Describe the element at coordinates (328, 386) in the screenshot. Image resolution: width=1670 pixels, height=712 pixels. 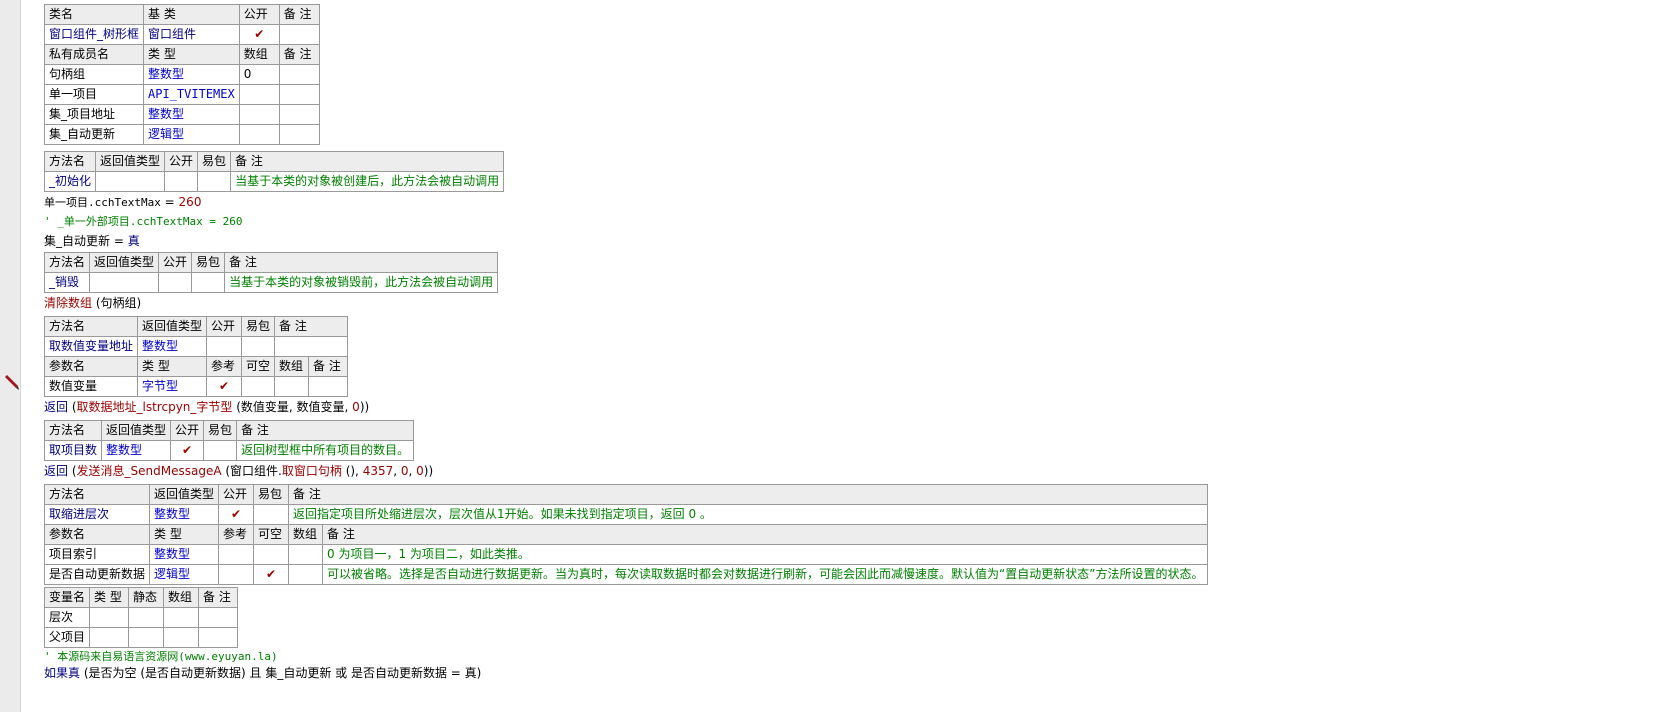
I see `param-note` at that location.